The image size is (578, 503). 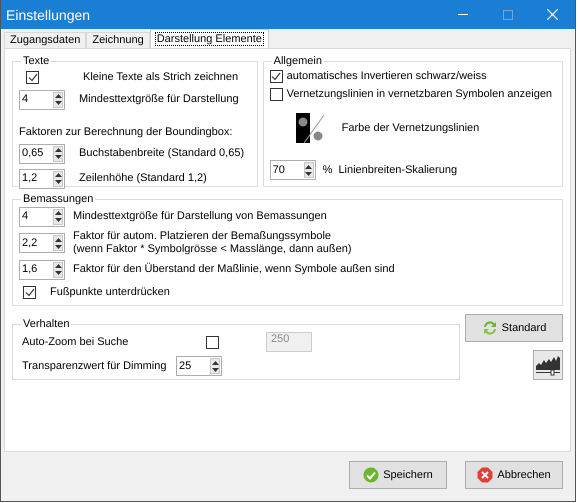 What do you see at coordinates (490, 328) in the screenshot?
I see `refresh-icon` at bounding box center [490, 328].